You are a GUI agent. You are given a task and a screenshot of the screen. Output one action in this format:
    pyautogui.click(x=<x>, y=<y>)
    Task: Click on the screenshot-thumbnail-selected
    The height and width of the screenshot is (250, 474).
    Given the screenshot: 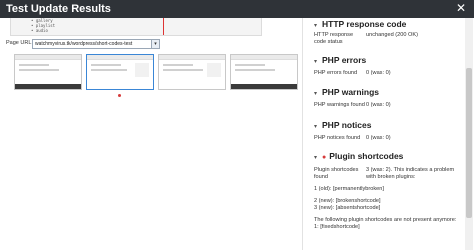 What is the action you would take?
    pyautogui.click(x=120, y=72)
    